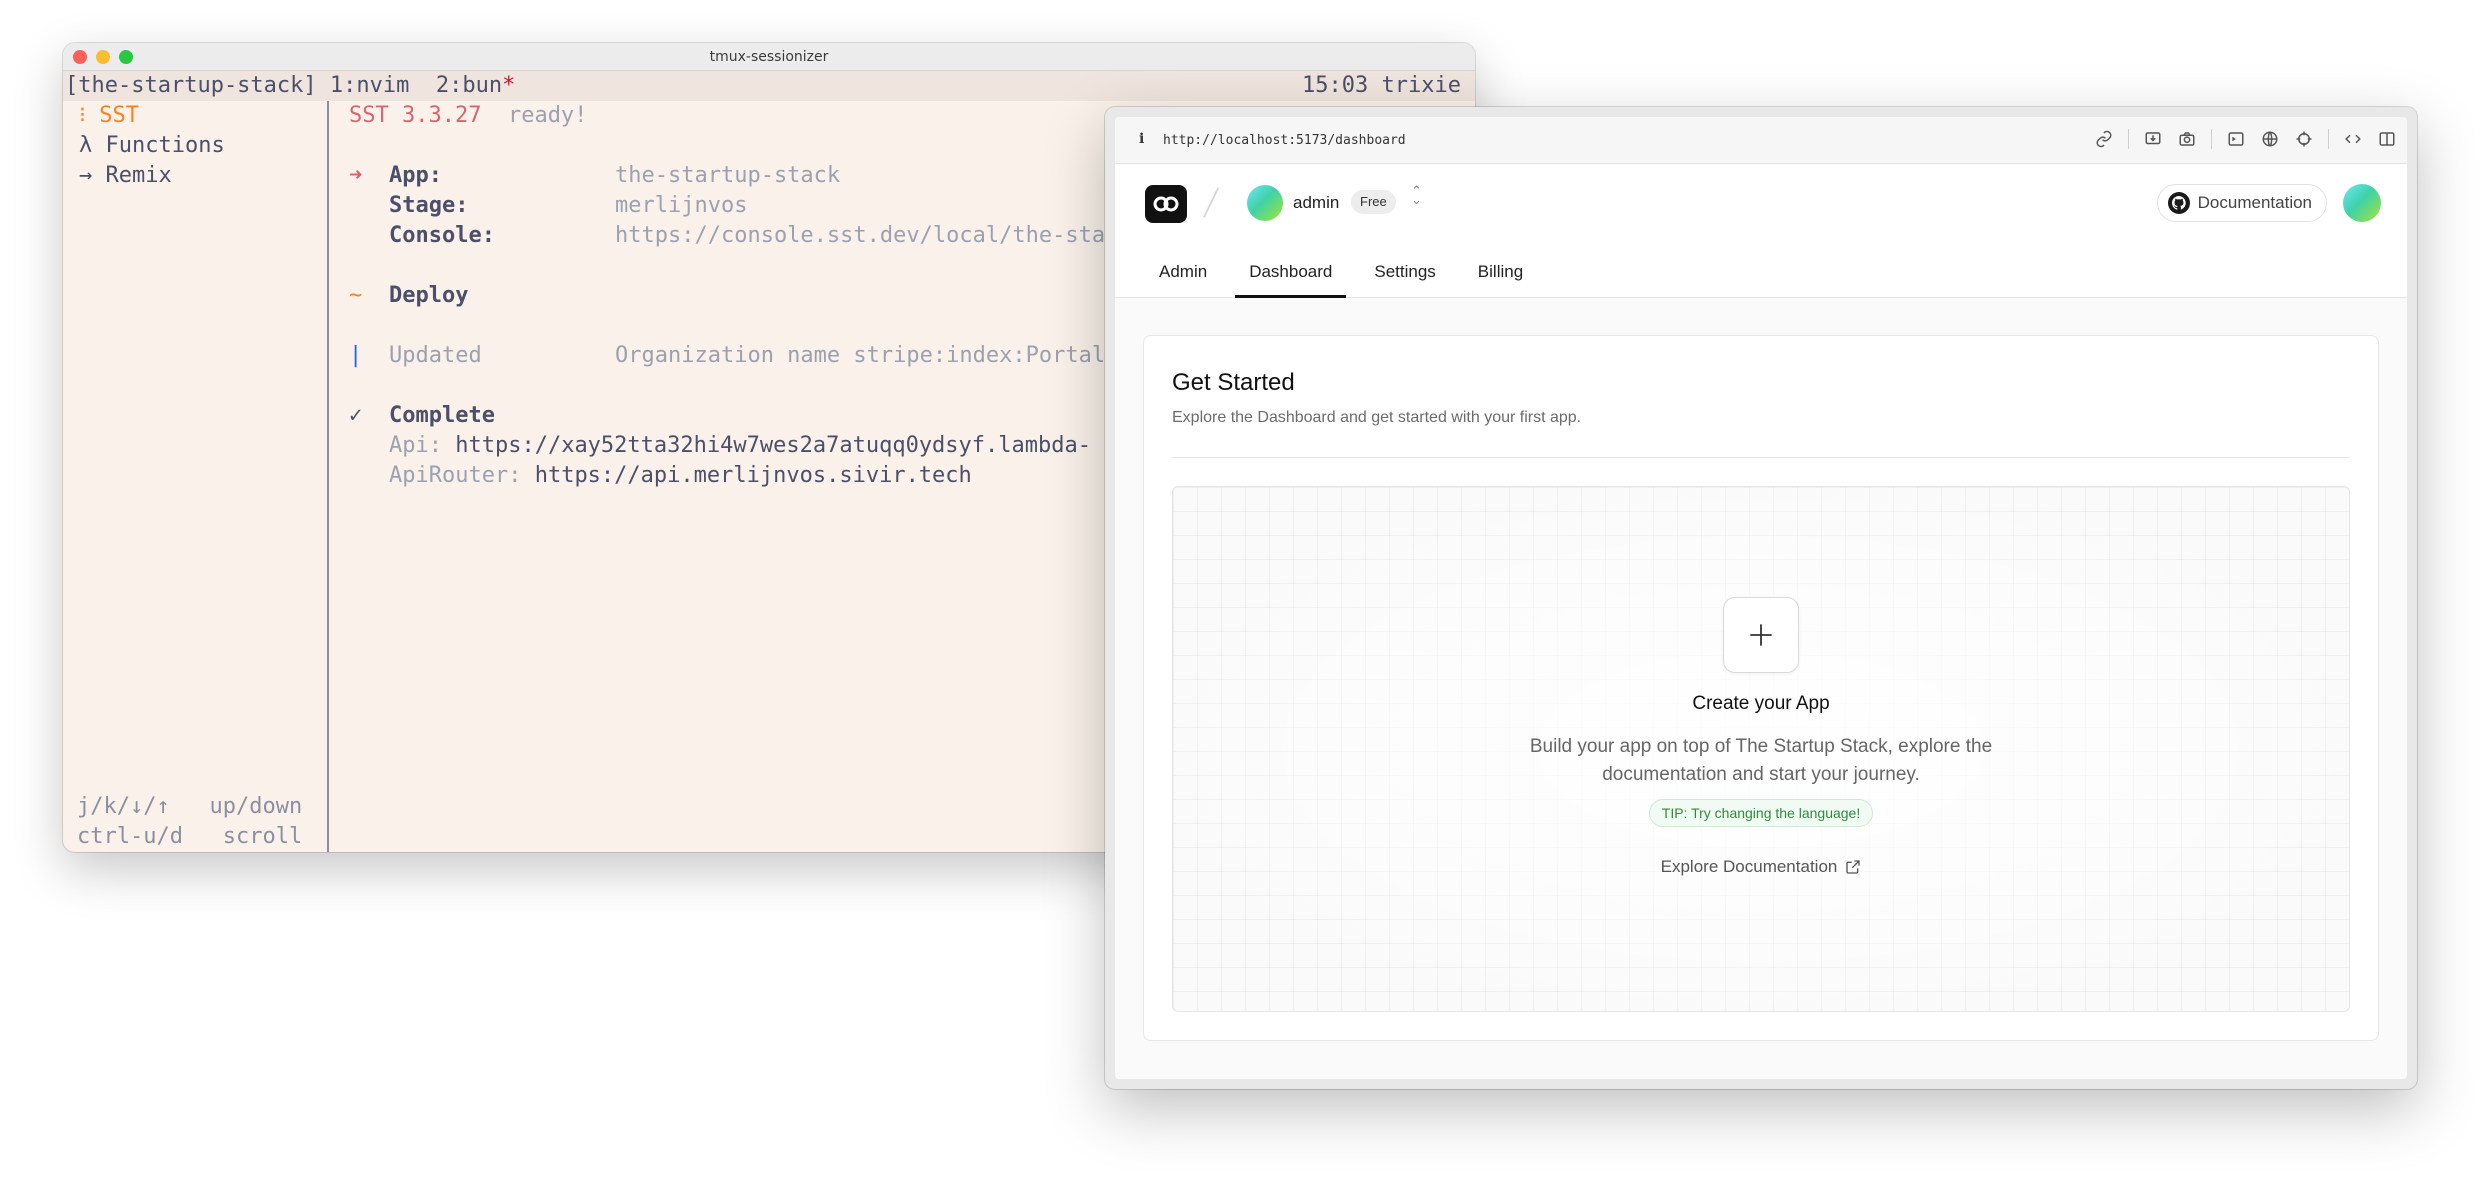  I want to click on code-icon, so click(2353, 139).